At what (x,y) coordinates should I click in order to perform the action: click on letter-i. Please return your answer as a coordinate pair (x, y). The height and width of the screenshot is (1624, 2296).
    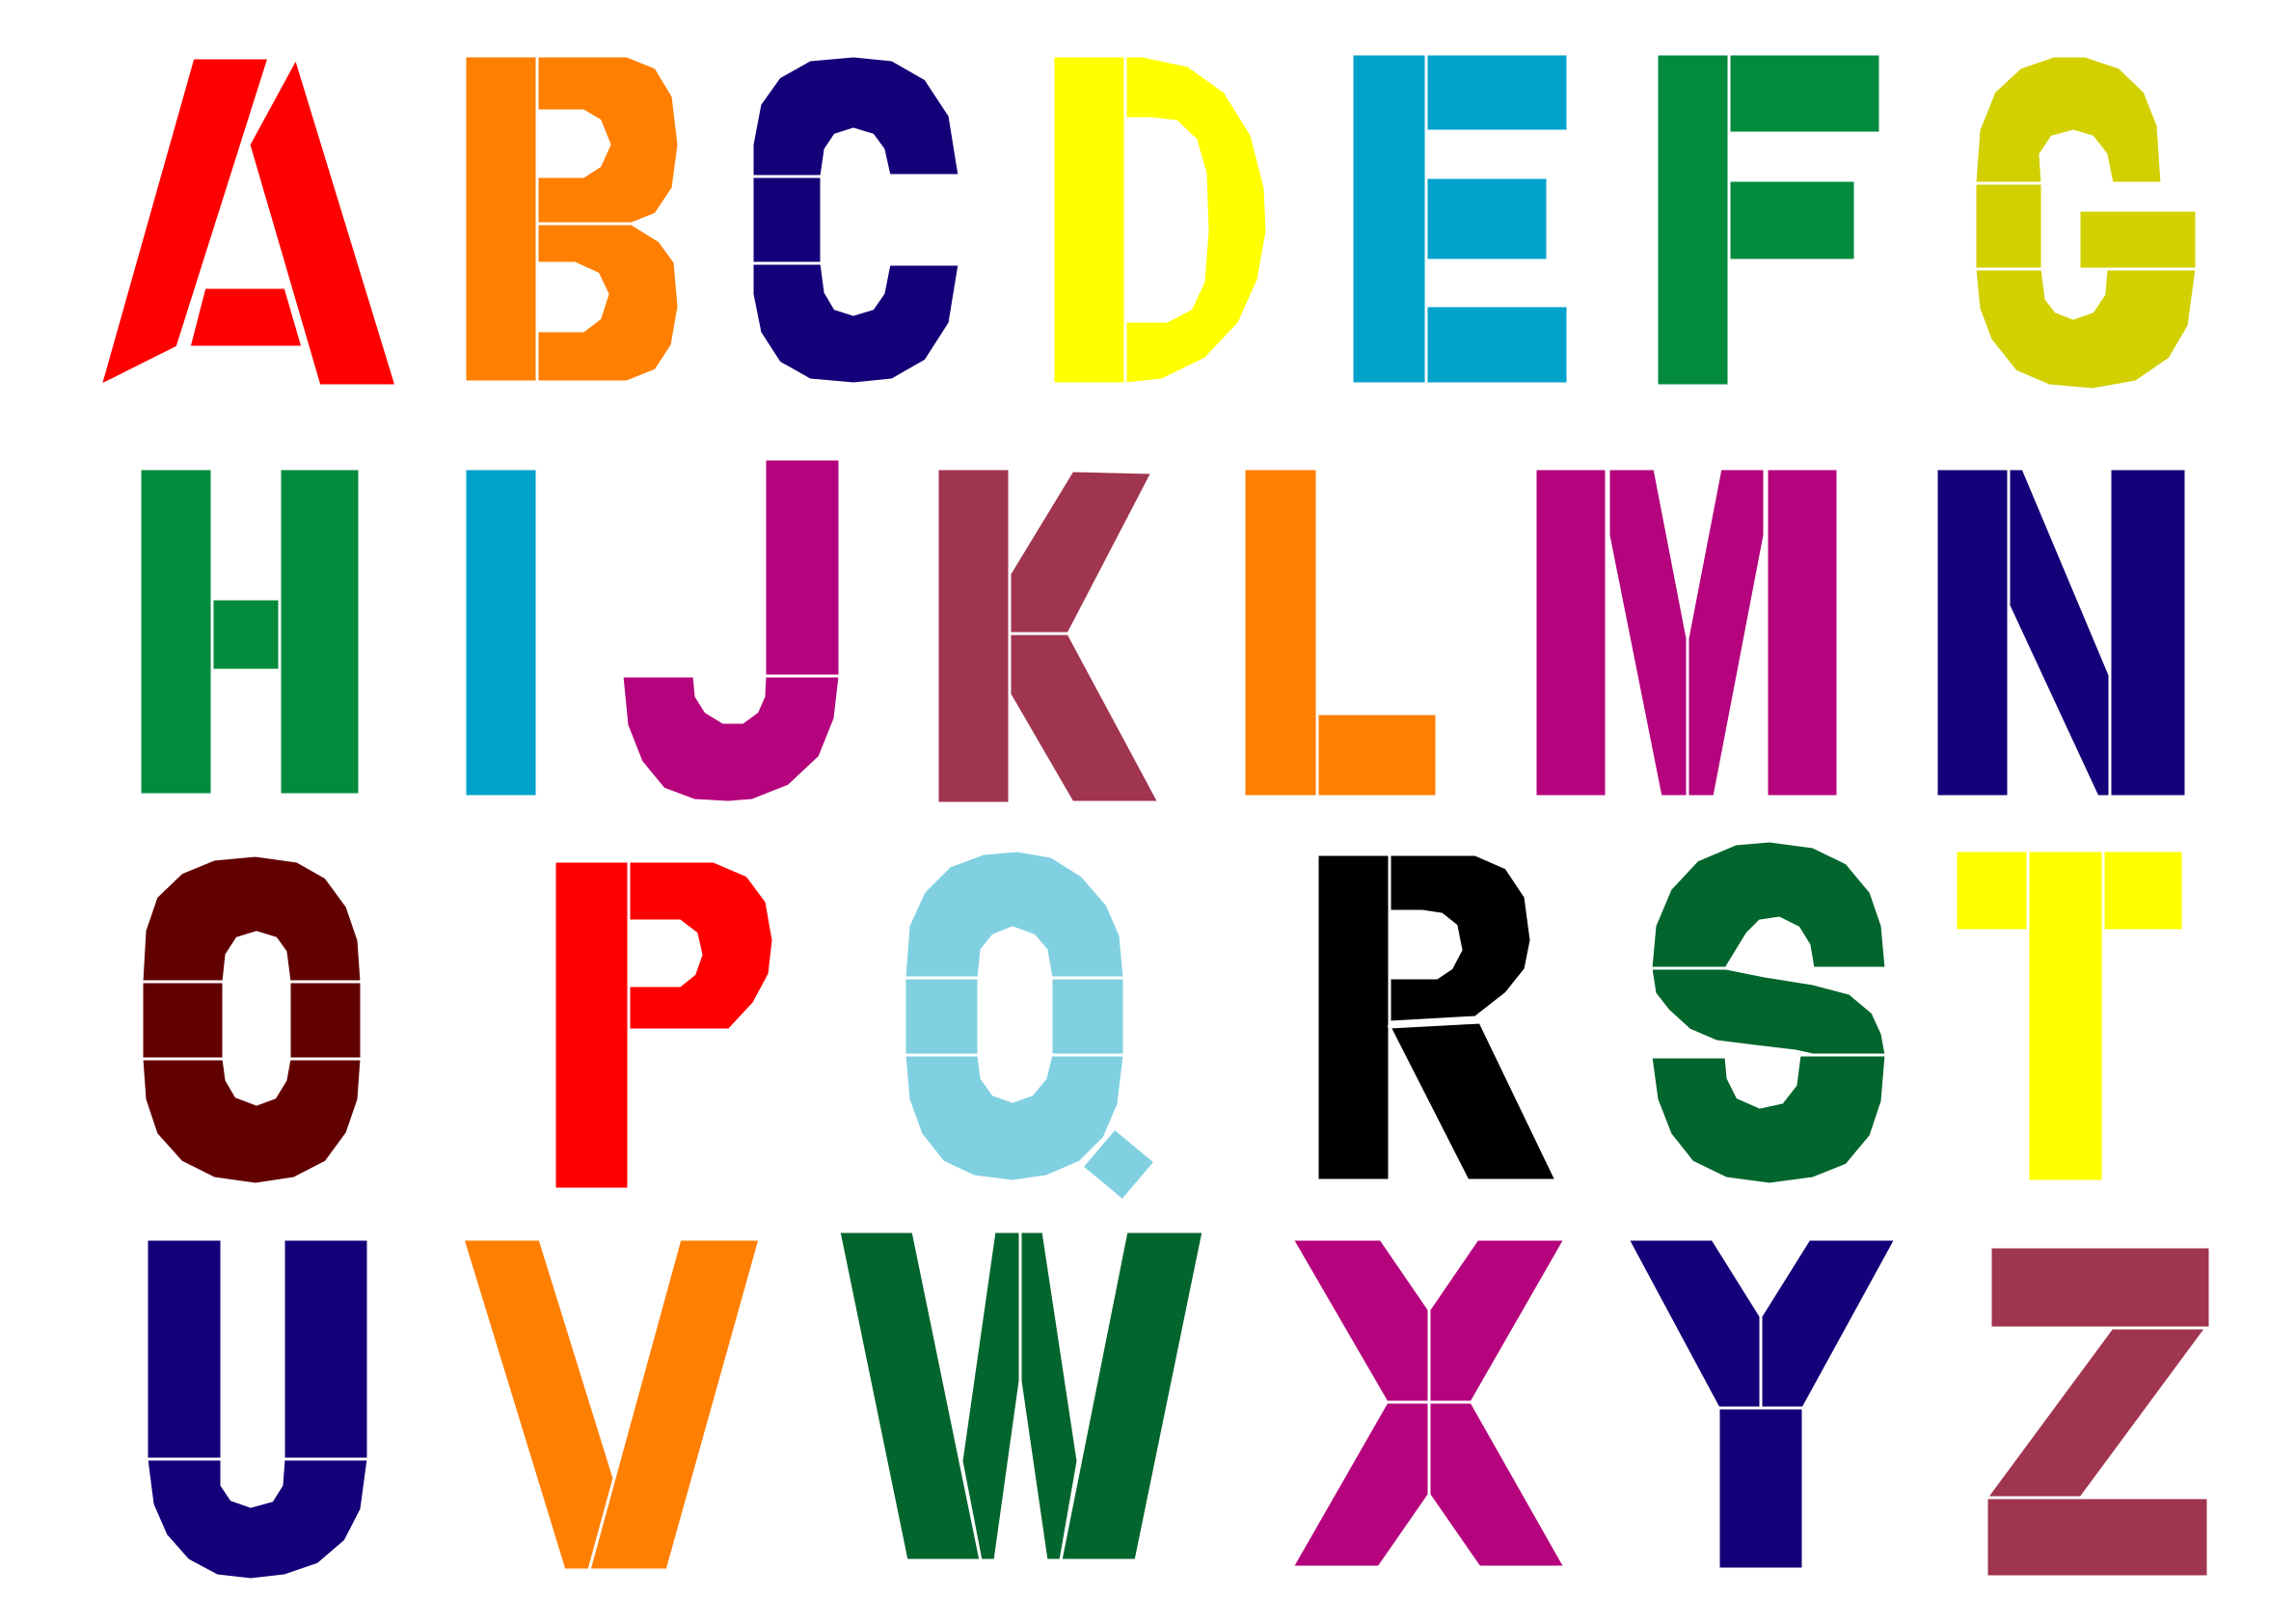
    Looking at the image, I should click on (501, 632).